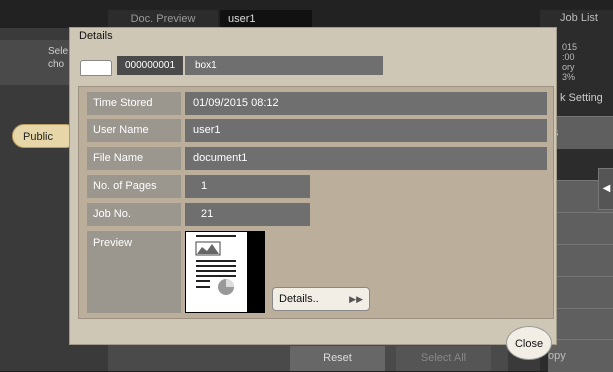  What do you see at coordinates (266, 19) in the screenshot?
I see `tab-user1: user1` at bounding box center [266, 19].